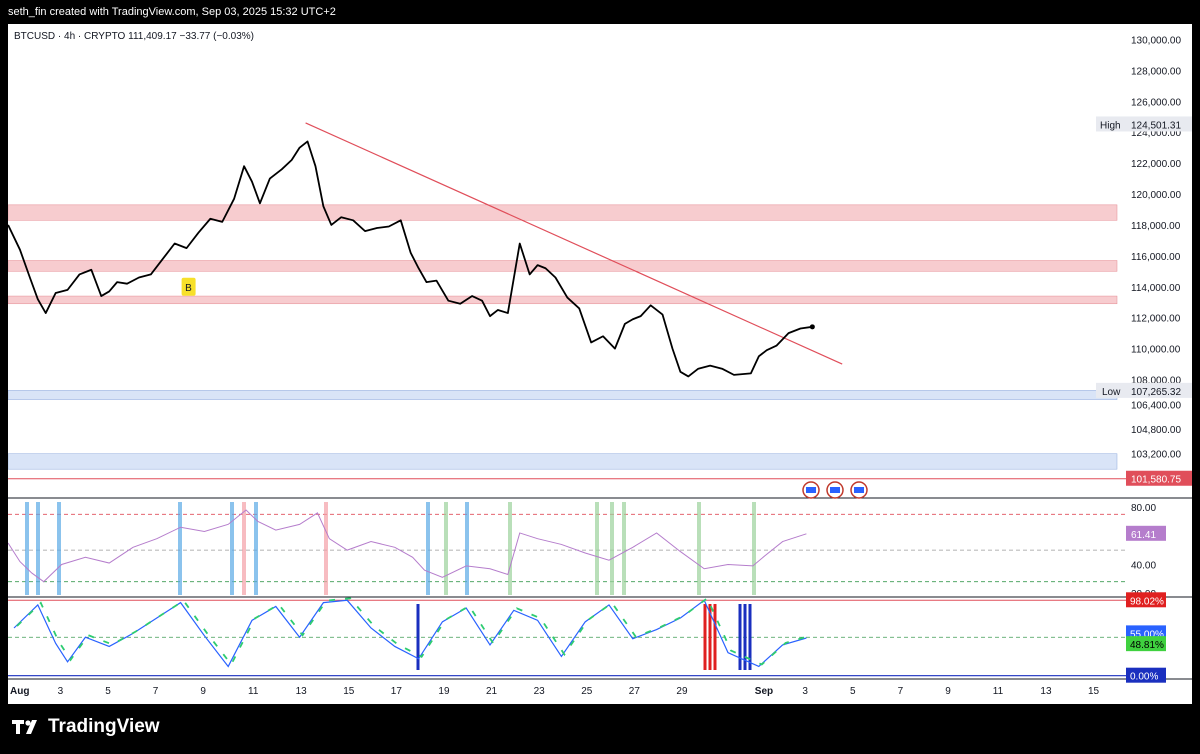  Describe the element at coordinates (1156, 455) in the screenshot. I see `price-tick-label: 103,200.00` at that location.